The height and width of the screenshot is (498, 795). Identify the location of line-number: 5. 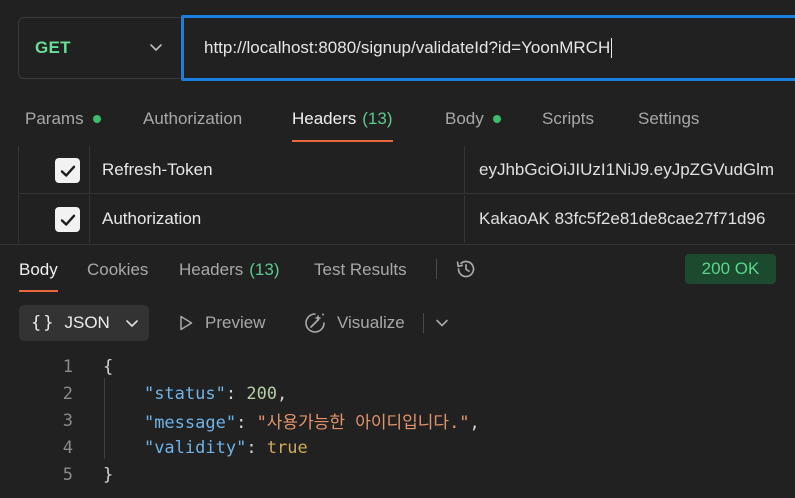
(67, 474).